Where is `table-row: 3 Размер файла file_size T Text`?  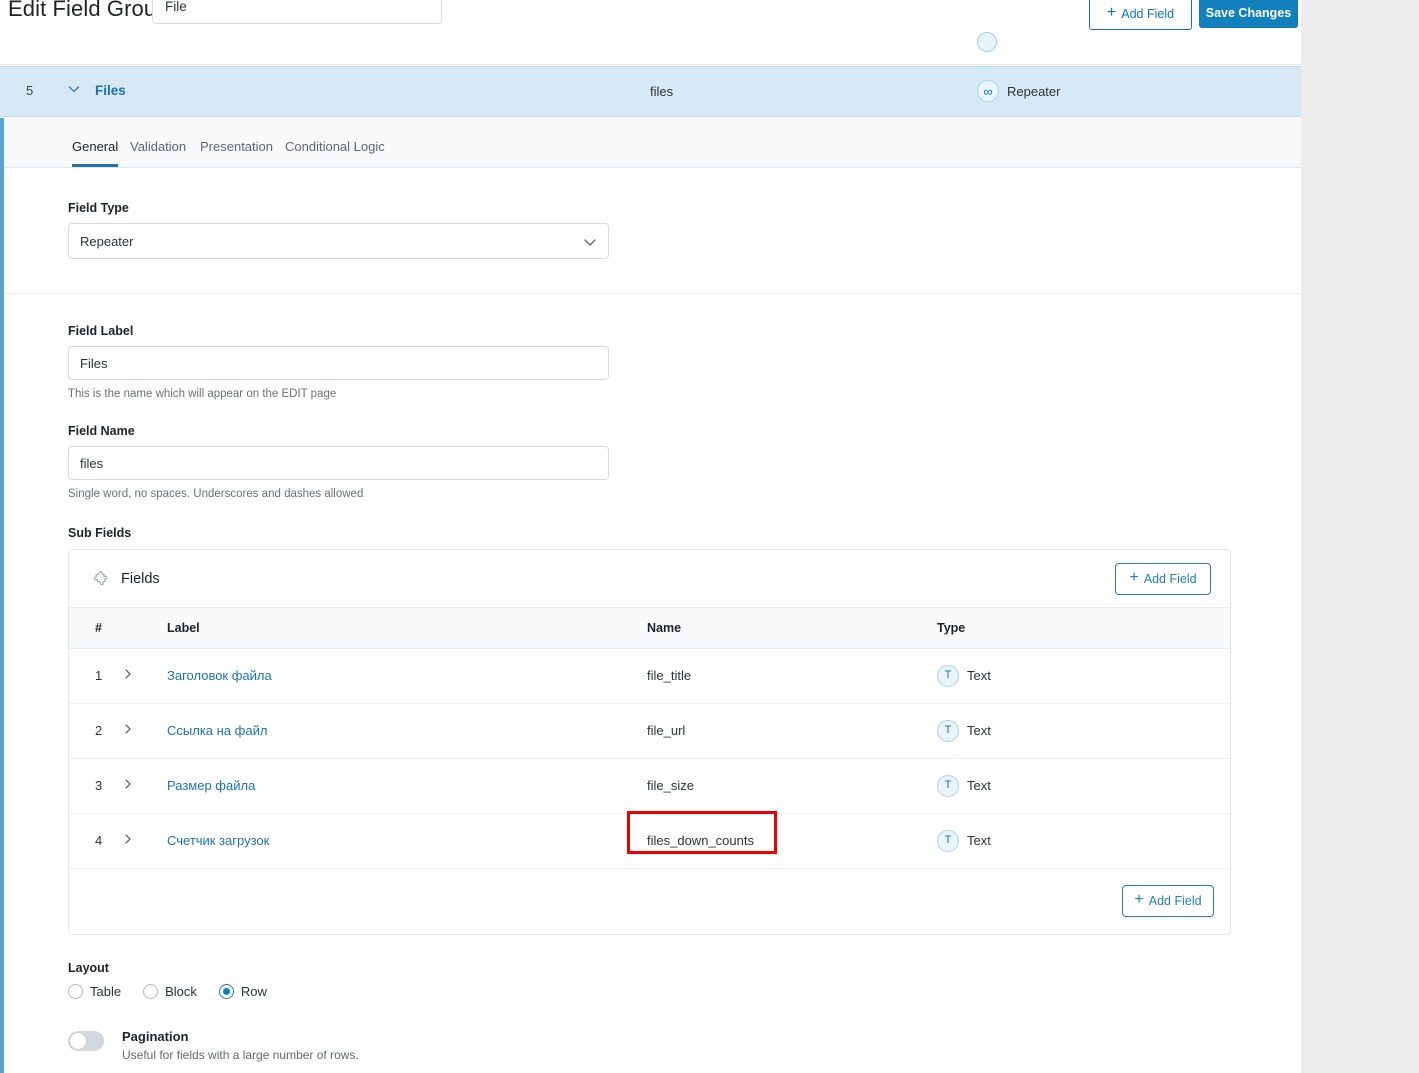 table-row: 3 Размер файла file_size T Text is located at coordinates (649, 786).